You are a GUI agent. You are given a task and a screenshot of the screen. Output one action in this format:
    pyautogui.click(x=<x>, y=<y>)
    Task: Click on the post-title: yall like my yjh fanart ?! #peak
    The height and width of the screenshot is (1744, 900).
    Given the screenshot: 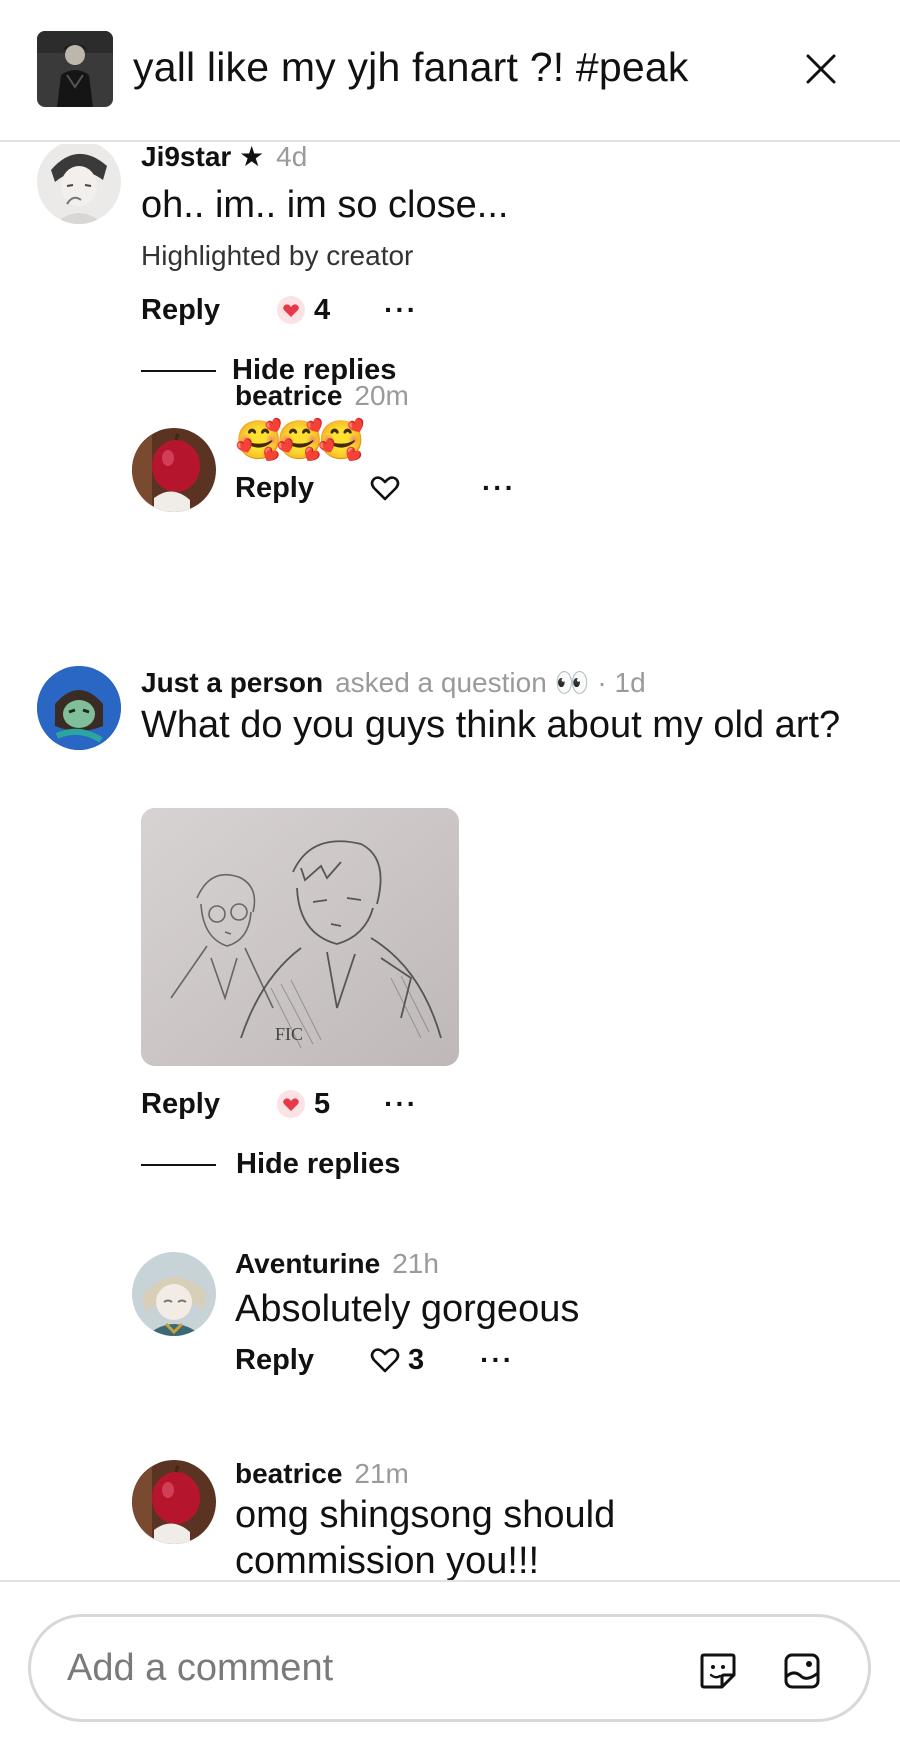 What is the action you would take?
    pyautogui.click(x=411, y=67)
    